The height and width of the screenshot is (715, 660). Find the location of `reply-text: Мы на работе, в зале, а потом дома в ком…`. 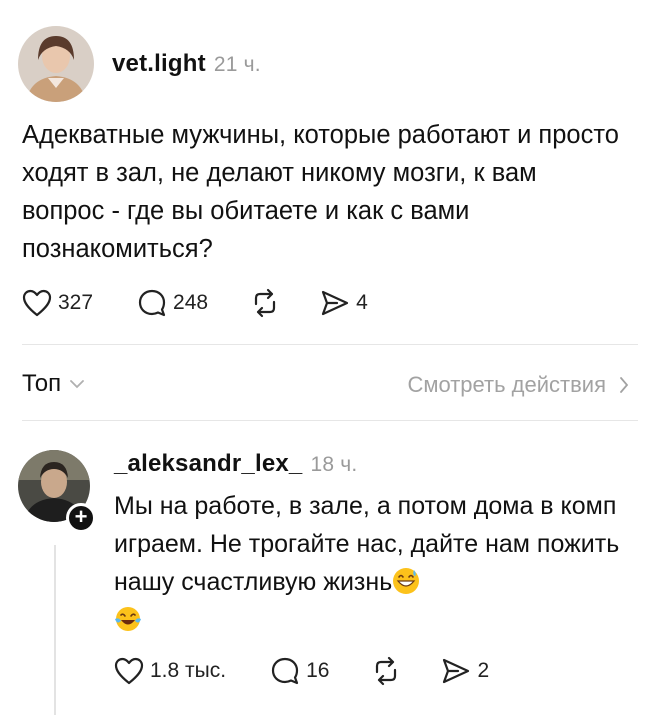

reply-text: Мы на работе, в зале, а потом дома в ком… is located at coordinates (367, 544).